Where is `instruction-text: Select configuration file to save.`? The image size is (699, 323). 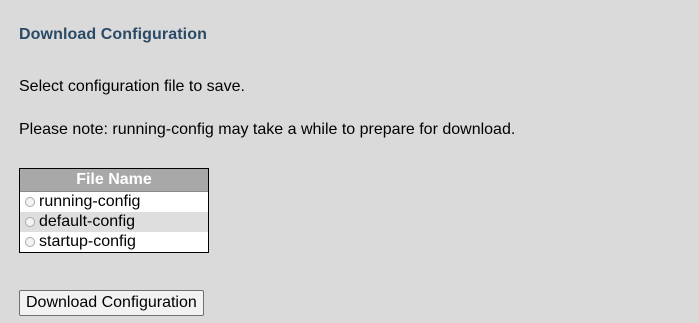
instruction-text: Select configuration file to save. is located at coordinates (132, 86).